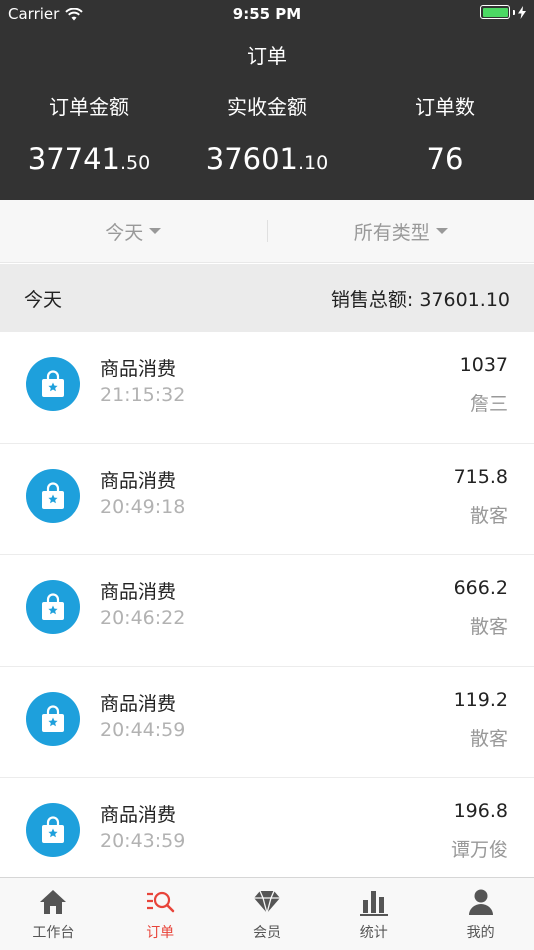  What do you see at coordinates (445, 107) in the screenshot?
I see `stat-label: 订单数` at bounding box center [445, 107].